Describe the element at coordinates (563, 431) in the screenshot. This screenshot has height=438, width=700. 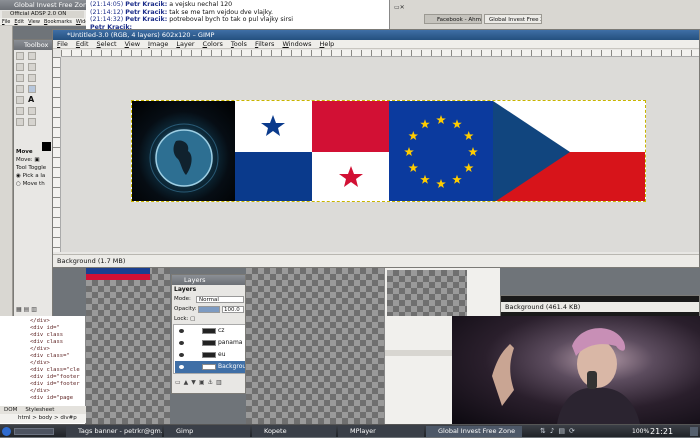
I see `clipboard-icon: ▤` at that location.